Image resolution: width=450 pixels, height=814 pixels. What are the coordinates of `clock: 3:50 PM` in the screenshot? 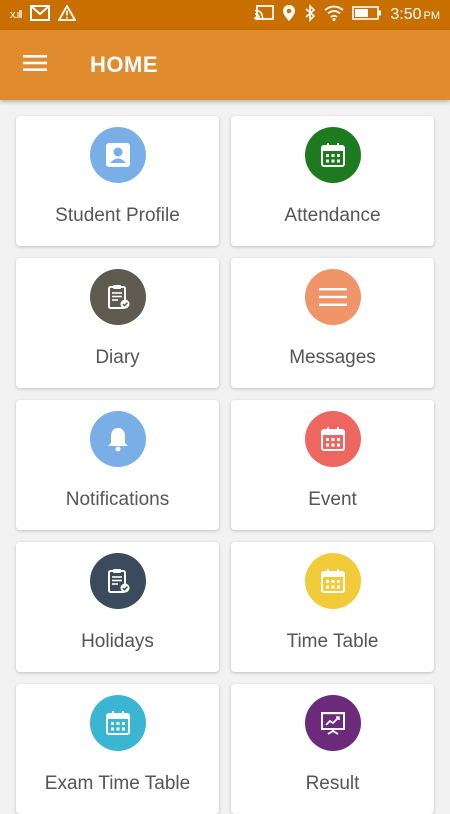 It's located at (415, 15).